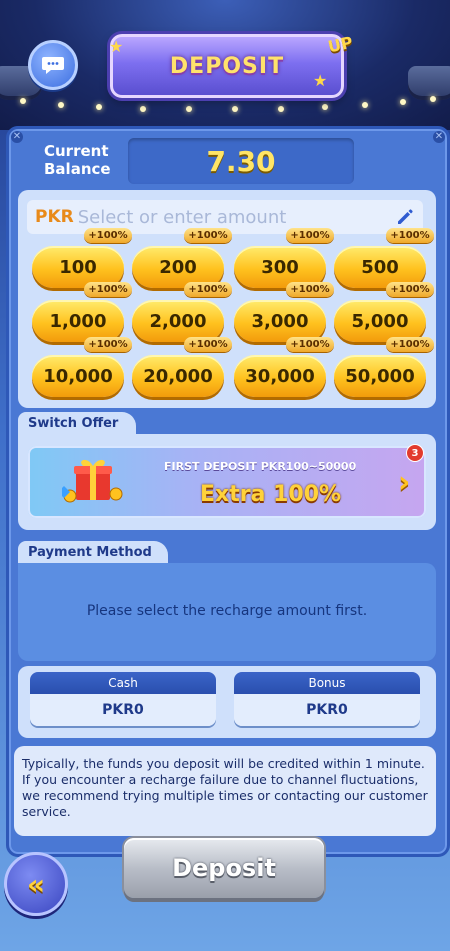 The image size is (450, 951). I want to click on title-banner: ★ ★ DEPOSIT UP, so click(232, 65).